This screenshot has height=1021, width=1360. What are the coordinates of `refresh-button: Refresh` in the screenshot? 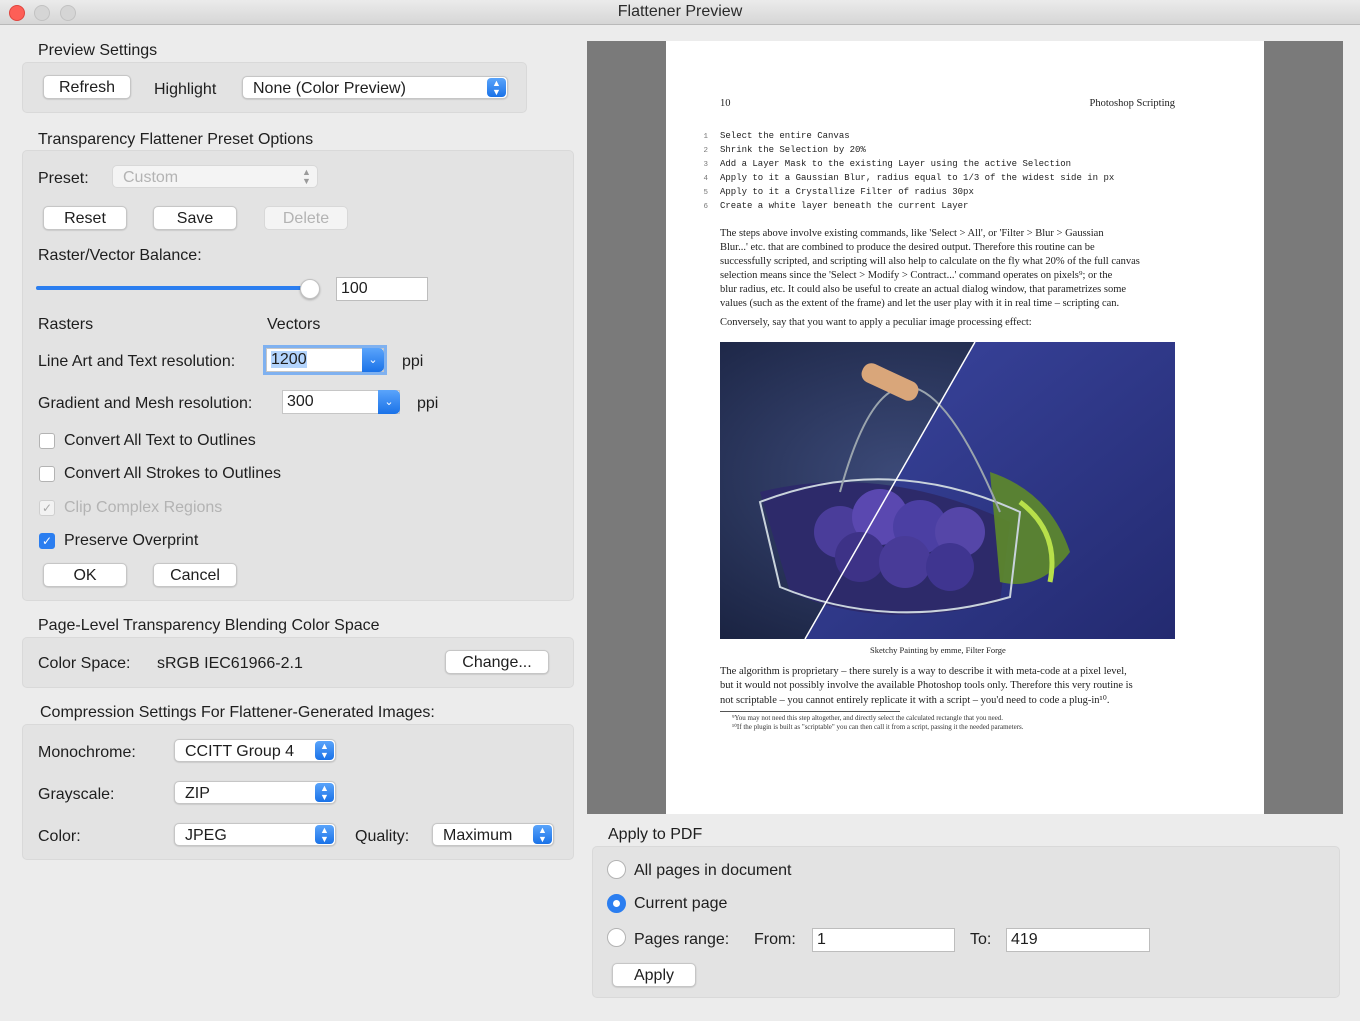 It's located at (87, 87).